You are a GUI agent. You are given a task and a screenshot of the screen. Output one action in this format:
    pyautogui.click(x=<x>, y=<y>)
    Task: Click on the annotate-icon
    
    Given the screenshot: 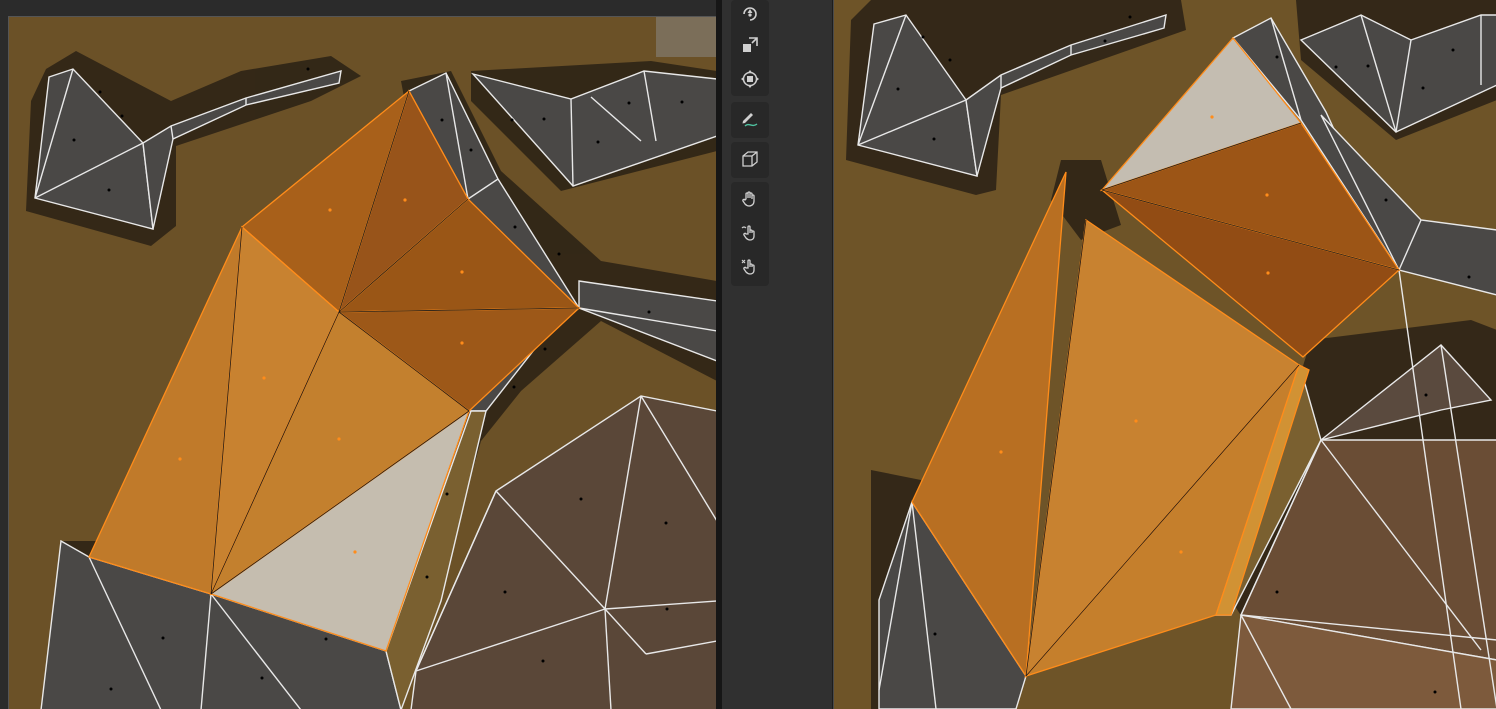 What is the action you would take?
    pyautogui.click(x=750, y=120)
    